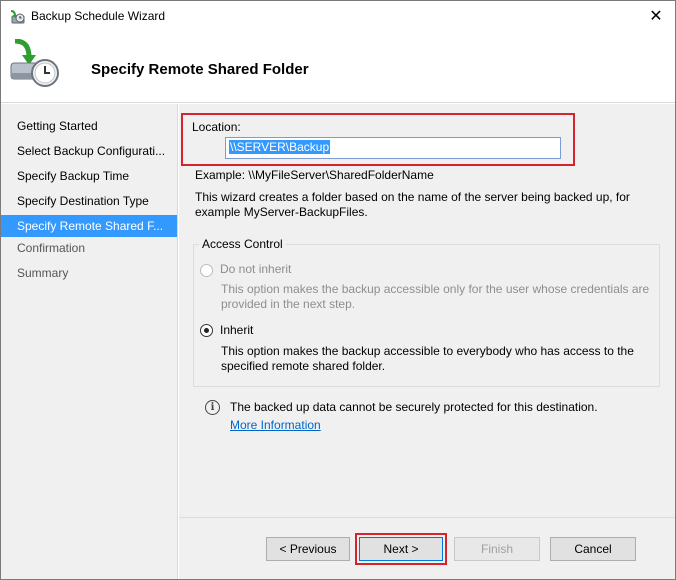  Describe the element at coordinates (89, 176) in the screenshot. I see `nav-step-specify-backup-time: Specify Backup Time` at that location.